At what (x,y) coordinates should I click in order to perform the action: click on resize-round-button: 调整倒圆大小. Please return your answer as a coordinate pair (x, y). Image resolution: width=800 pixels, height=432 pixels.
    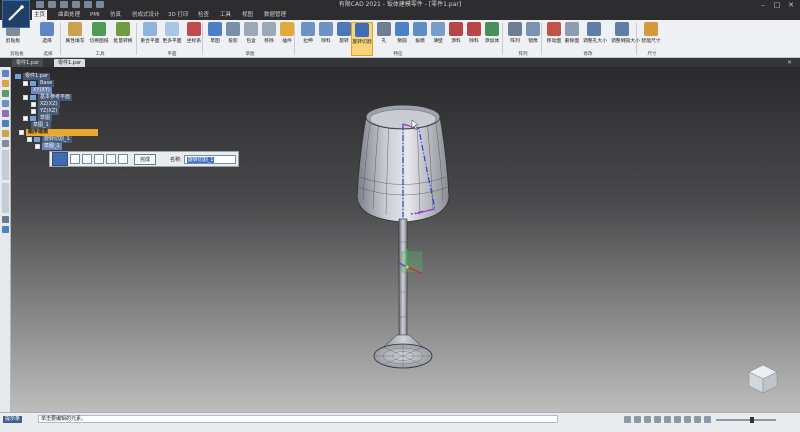
    Looking at the image, I should click on (625, 39).